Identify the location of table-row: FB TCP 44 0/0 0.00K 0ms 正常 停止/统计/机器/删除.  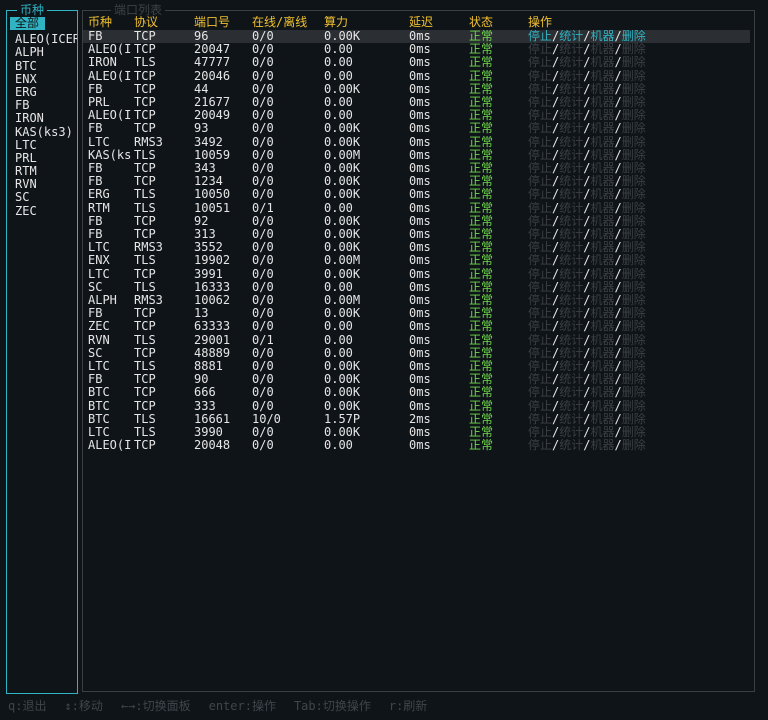
(416, 89).